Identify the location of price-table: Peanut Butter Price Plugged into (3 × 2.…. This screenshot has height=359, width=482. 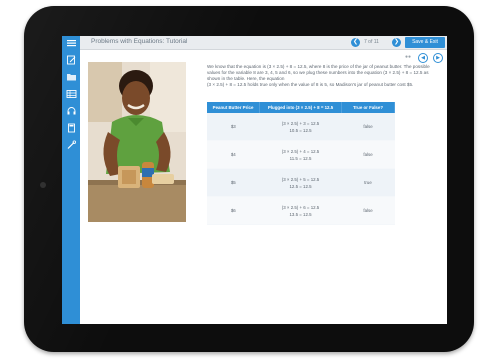
(301, 163).